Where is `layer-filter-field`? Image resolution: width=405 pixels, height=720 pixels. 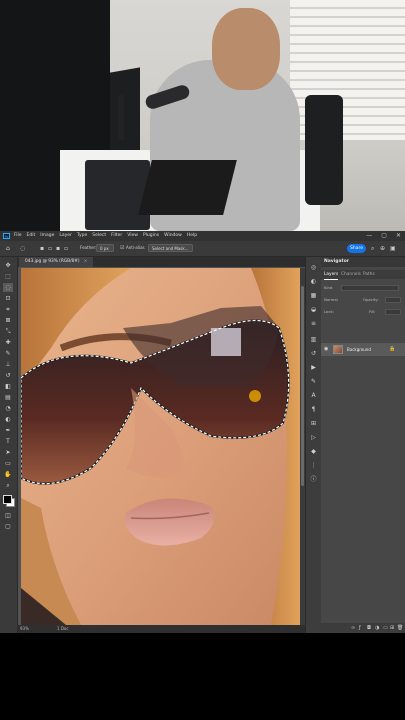
layer-filter-field is located at coordinates (370, 288).